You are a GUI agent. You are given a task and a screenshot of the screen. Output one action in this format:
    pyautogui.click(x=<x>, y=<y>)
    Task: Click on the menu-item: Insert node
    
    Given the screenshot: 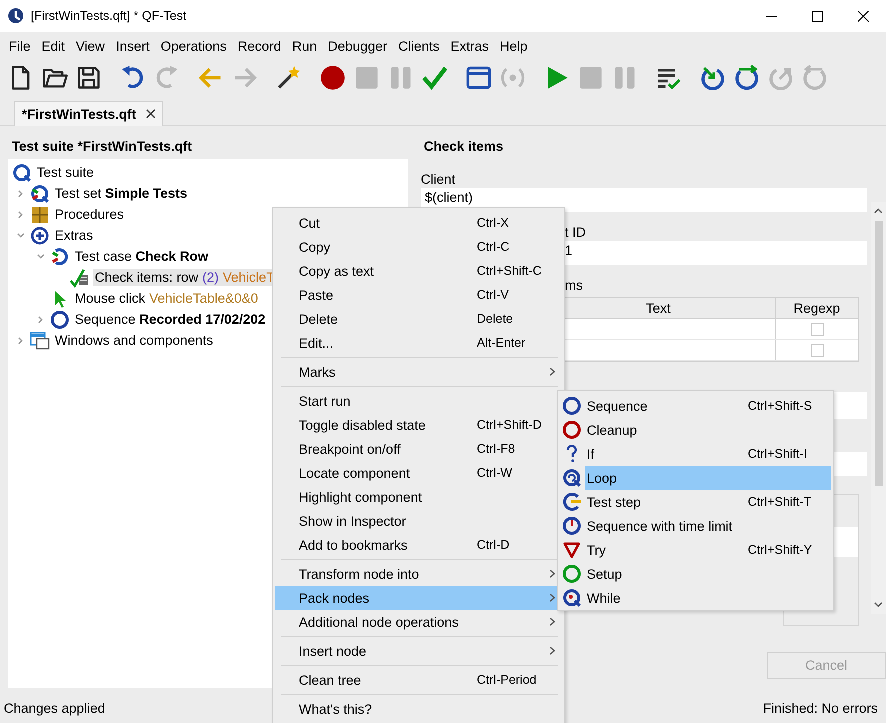 What is the action you would take?
    pyautogui.click(x=418, y=651)
    